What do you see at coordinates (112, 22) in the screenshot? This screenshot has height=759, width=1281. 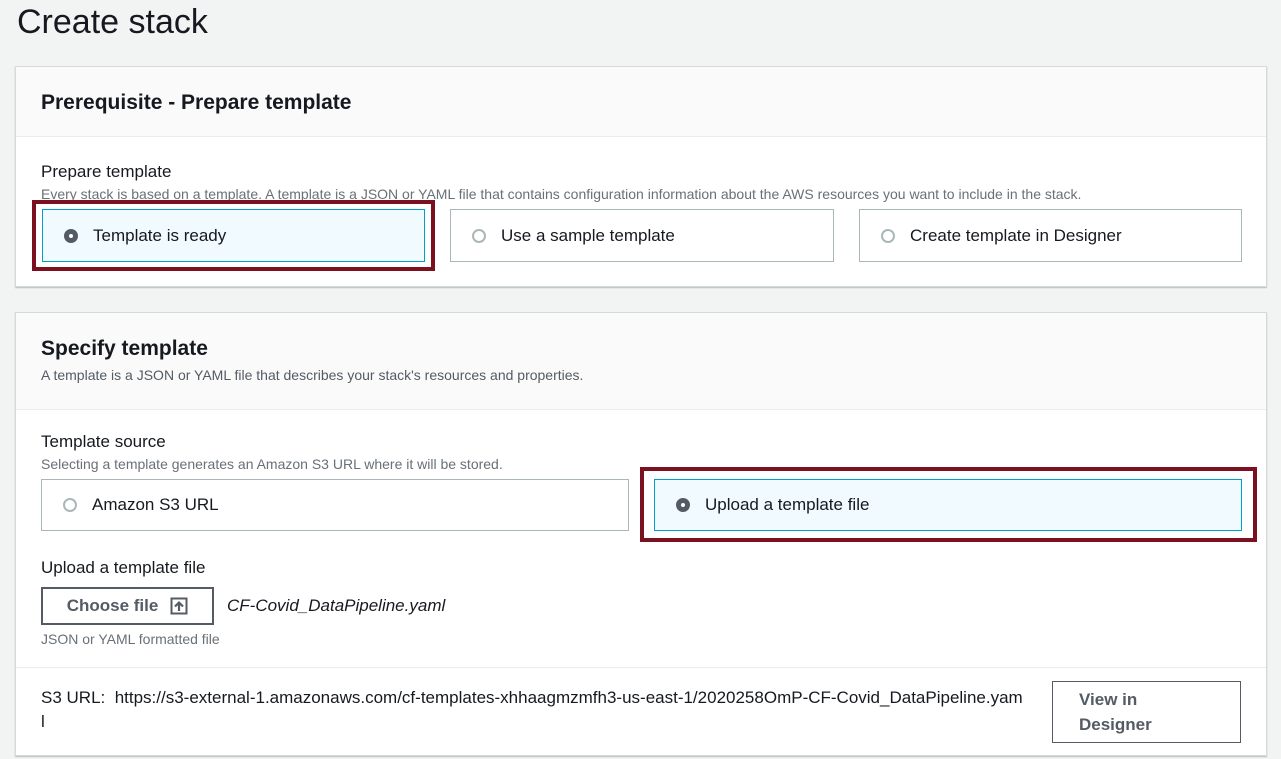 I see `page-title: Create stack` at bounding box center [112, 22].